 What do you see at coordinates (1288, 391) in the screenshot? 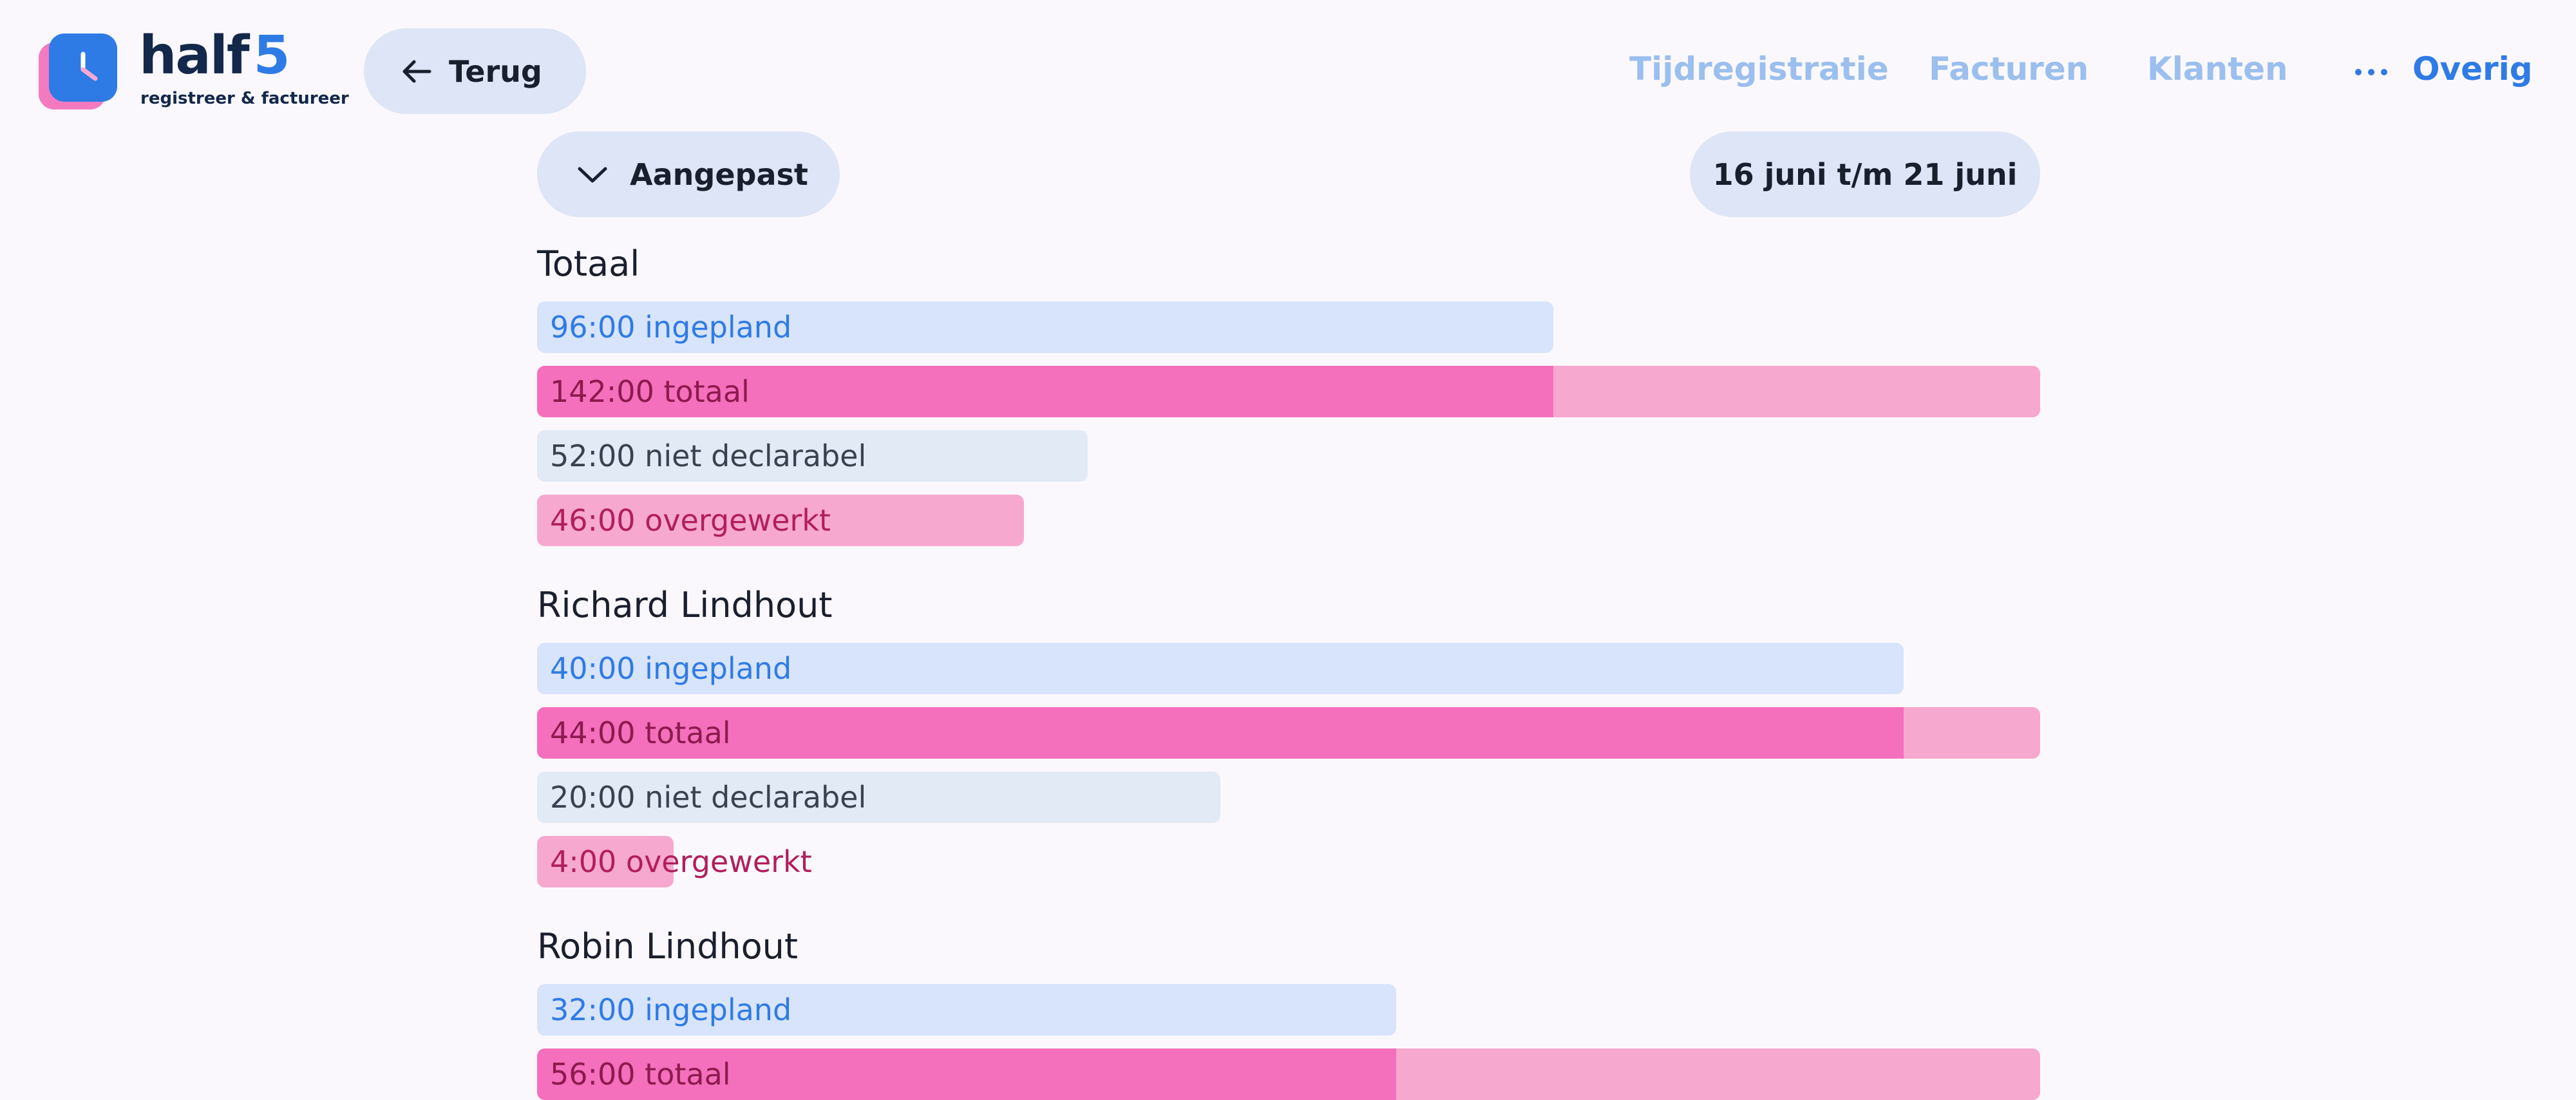
I see `bar-totaal: 142:00 totaal` at bounding box center [1288, 391].